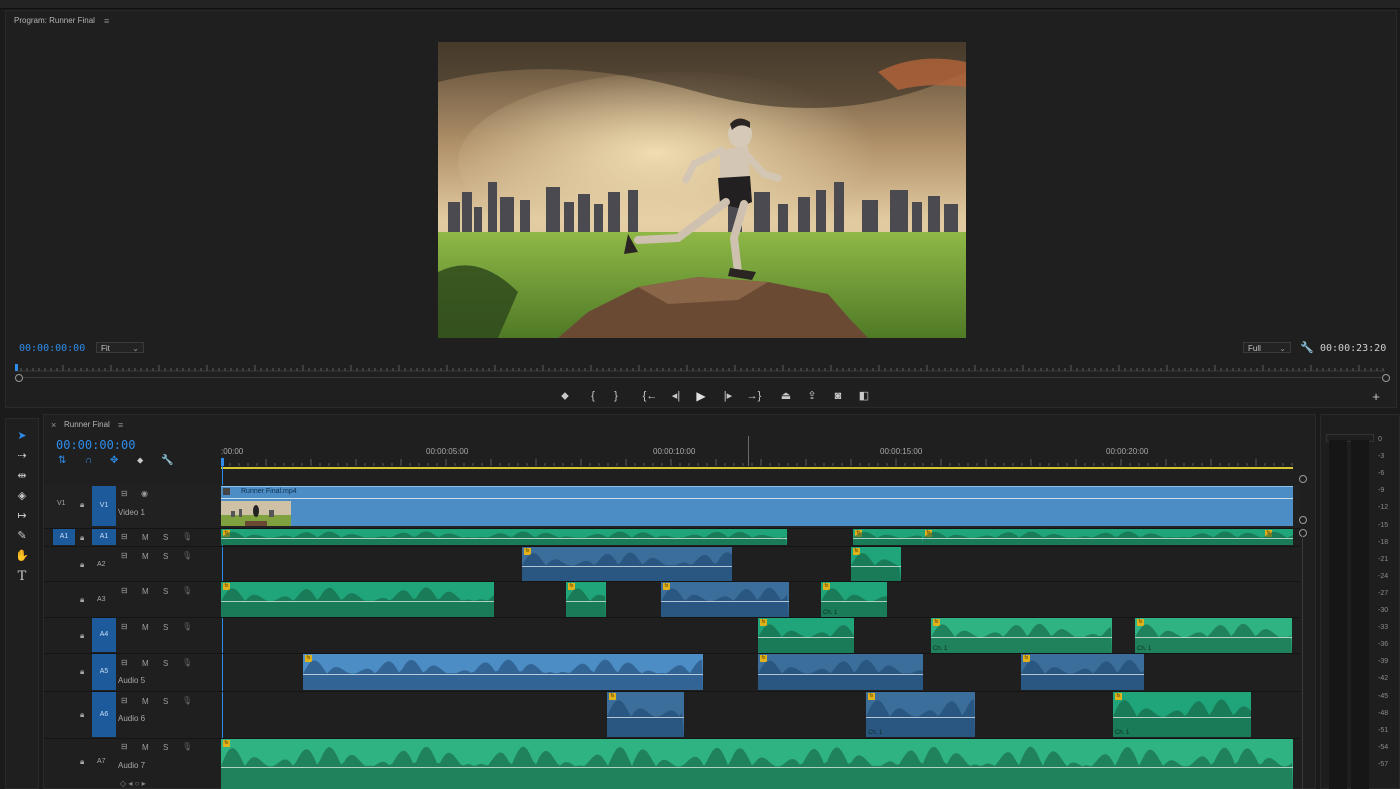  Describe the element at coordinates (19, 378) in the screenshot. I see `zoom-handle-left` at that location.